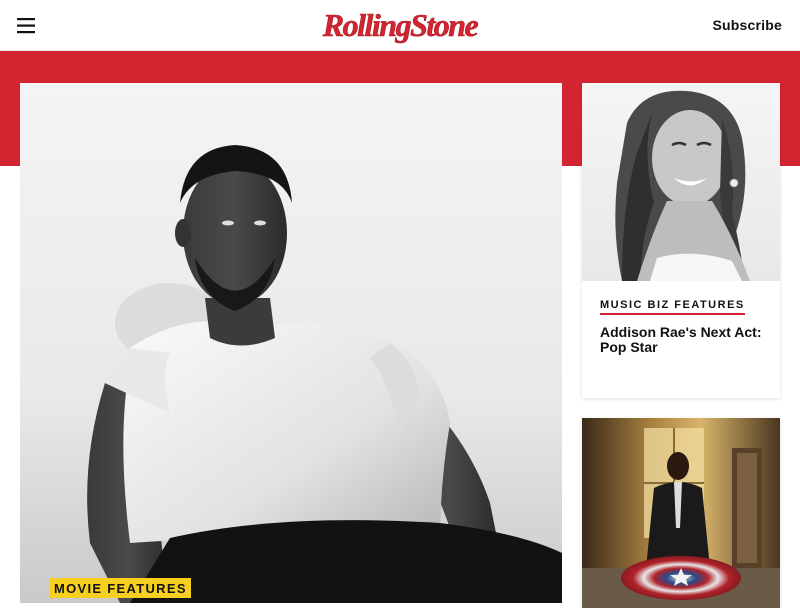 The width and height of the screenshot is (800, 608). I want to click on side-story-headline: Addison Rae's Next Act: Pop Star, so click(681, 340).